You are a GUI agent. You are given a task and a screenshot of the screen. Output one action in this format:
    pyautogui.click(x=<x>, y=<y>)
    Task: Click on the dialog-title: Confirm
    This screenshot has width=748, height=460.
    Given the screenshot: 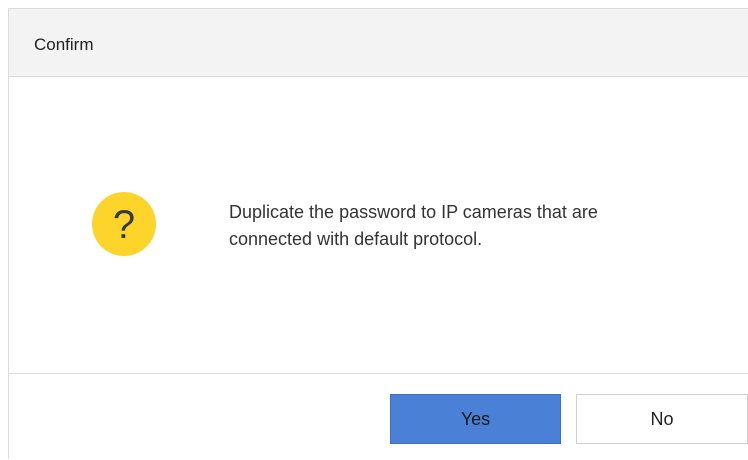 What is the action you would take?
    pyautogui.click(x=64, y=44)
    